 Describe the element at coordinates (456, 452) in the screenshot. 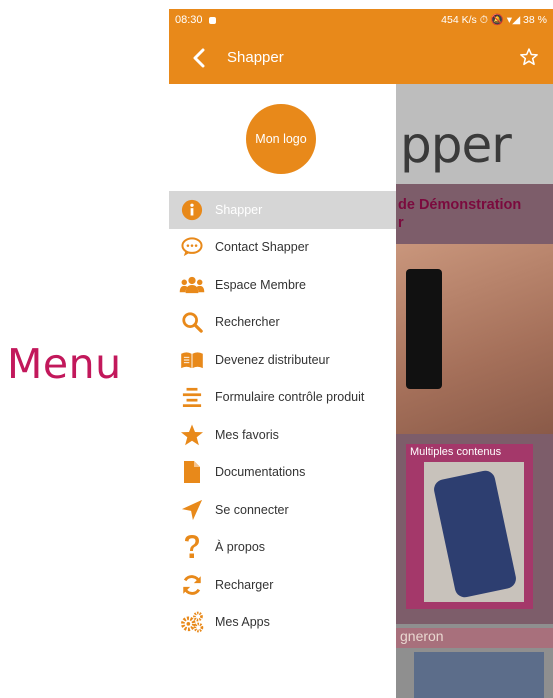

I see `multi-content-label: Multiples contenus` at that location.